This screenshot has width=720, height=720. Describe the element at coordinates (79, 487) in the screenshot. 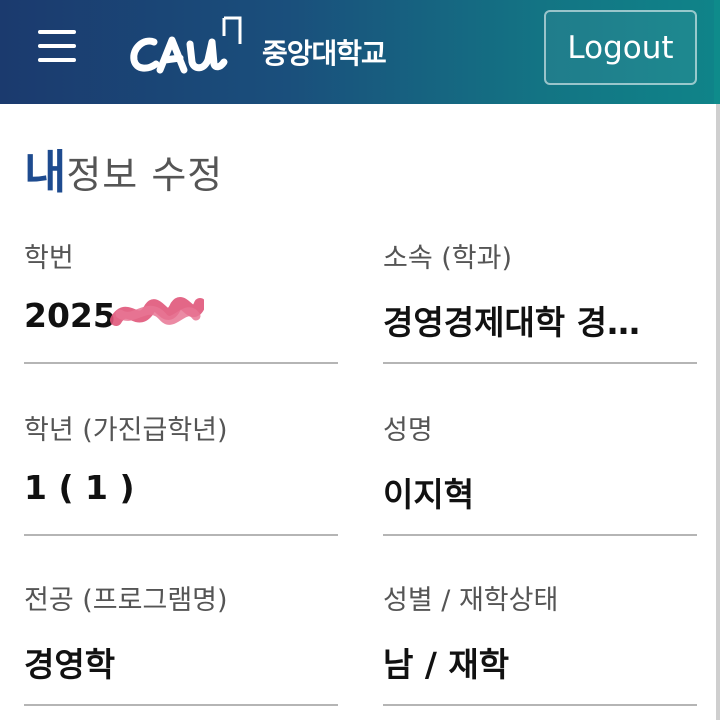

I see `field-value: 1 ( 1 )` at that location.